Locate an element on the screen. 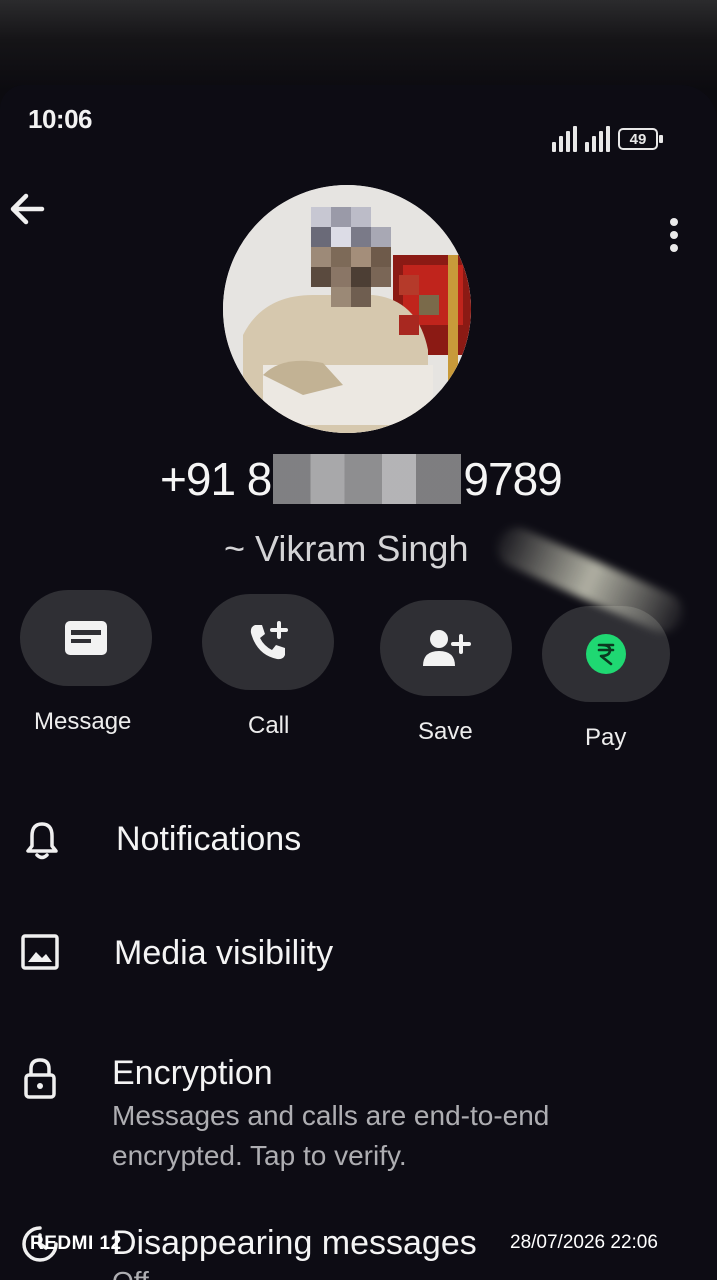 Image resolution: width=717 pixels, height=1280 pixels. battery-level: 49 is located at coordinates (638, 139).